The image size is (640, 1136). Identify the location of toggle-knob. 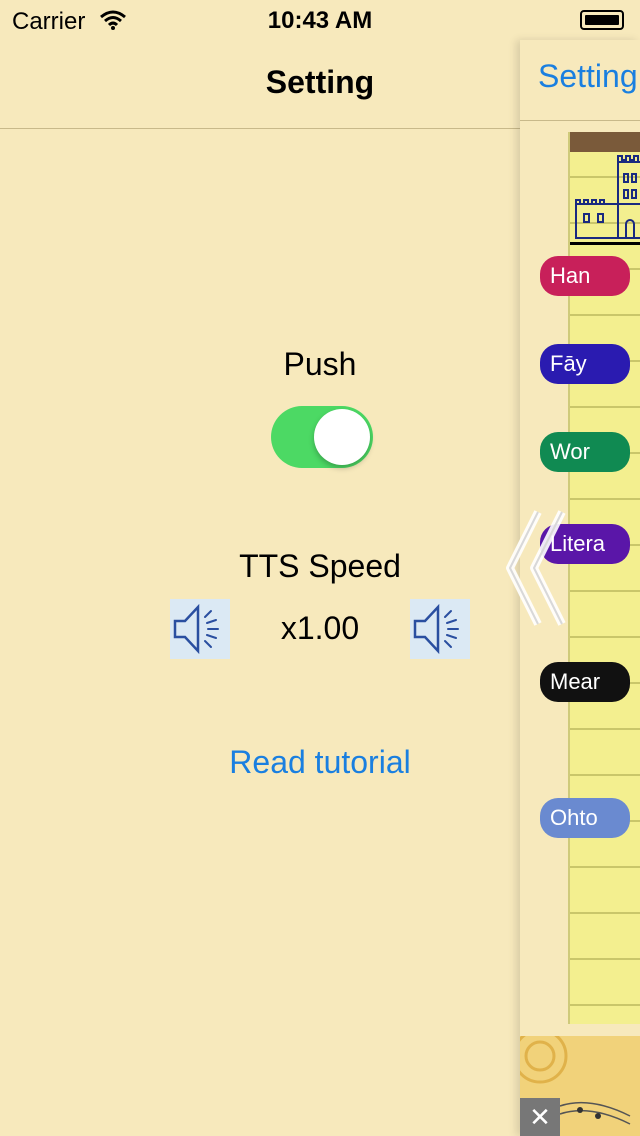
(342, 437).